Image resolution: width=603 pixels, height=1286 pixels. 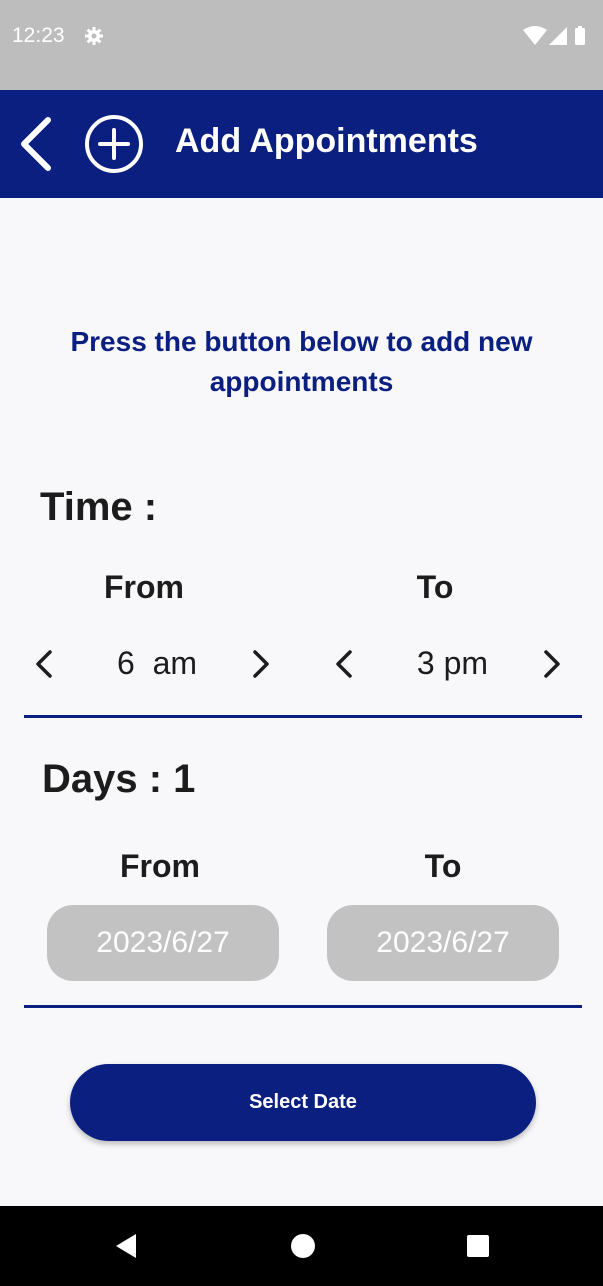 What do you see at coordinates (99, 507) in the screenshot?
I see `time-section-title: Time :` at bounding box center [99, 507].